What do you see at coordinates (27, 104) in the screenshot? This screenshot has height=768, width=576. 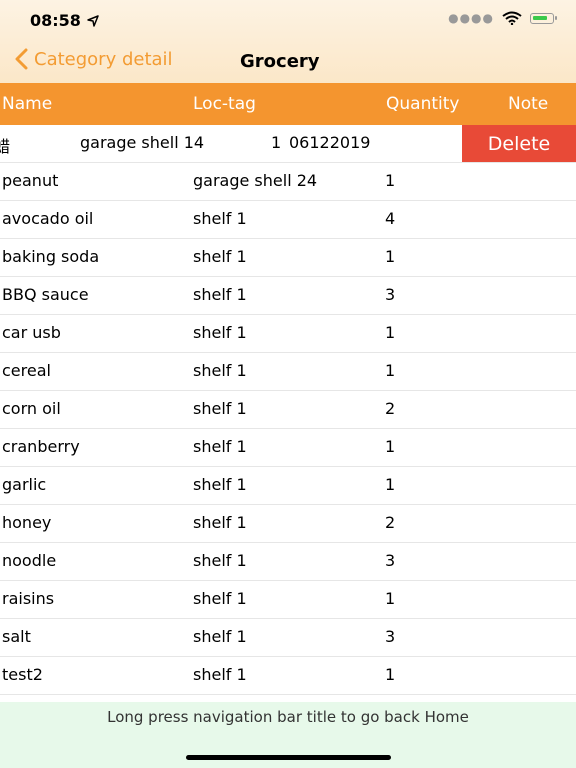 I see `header-name: Name` at bounding box center [27, 104].